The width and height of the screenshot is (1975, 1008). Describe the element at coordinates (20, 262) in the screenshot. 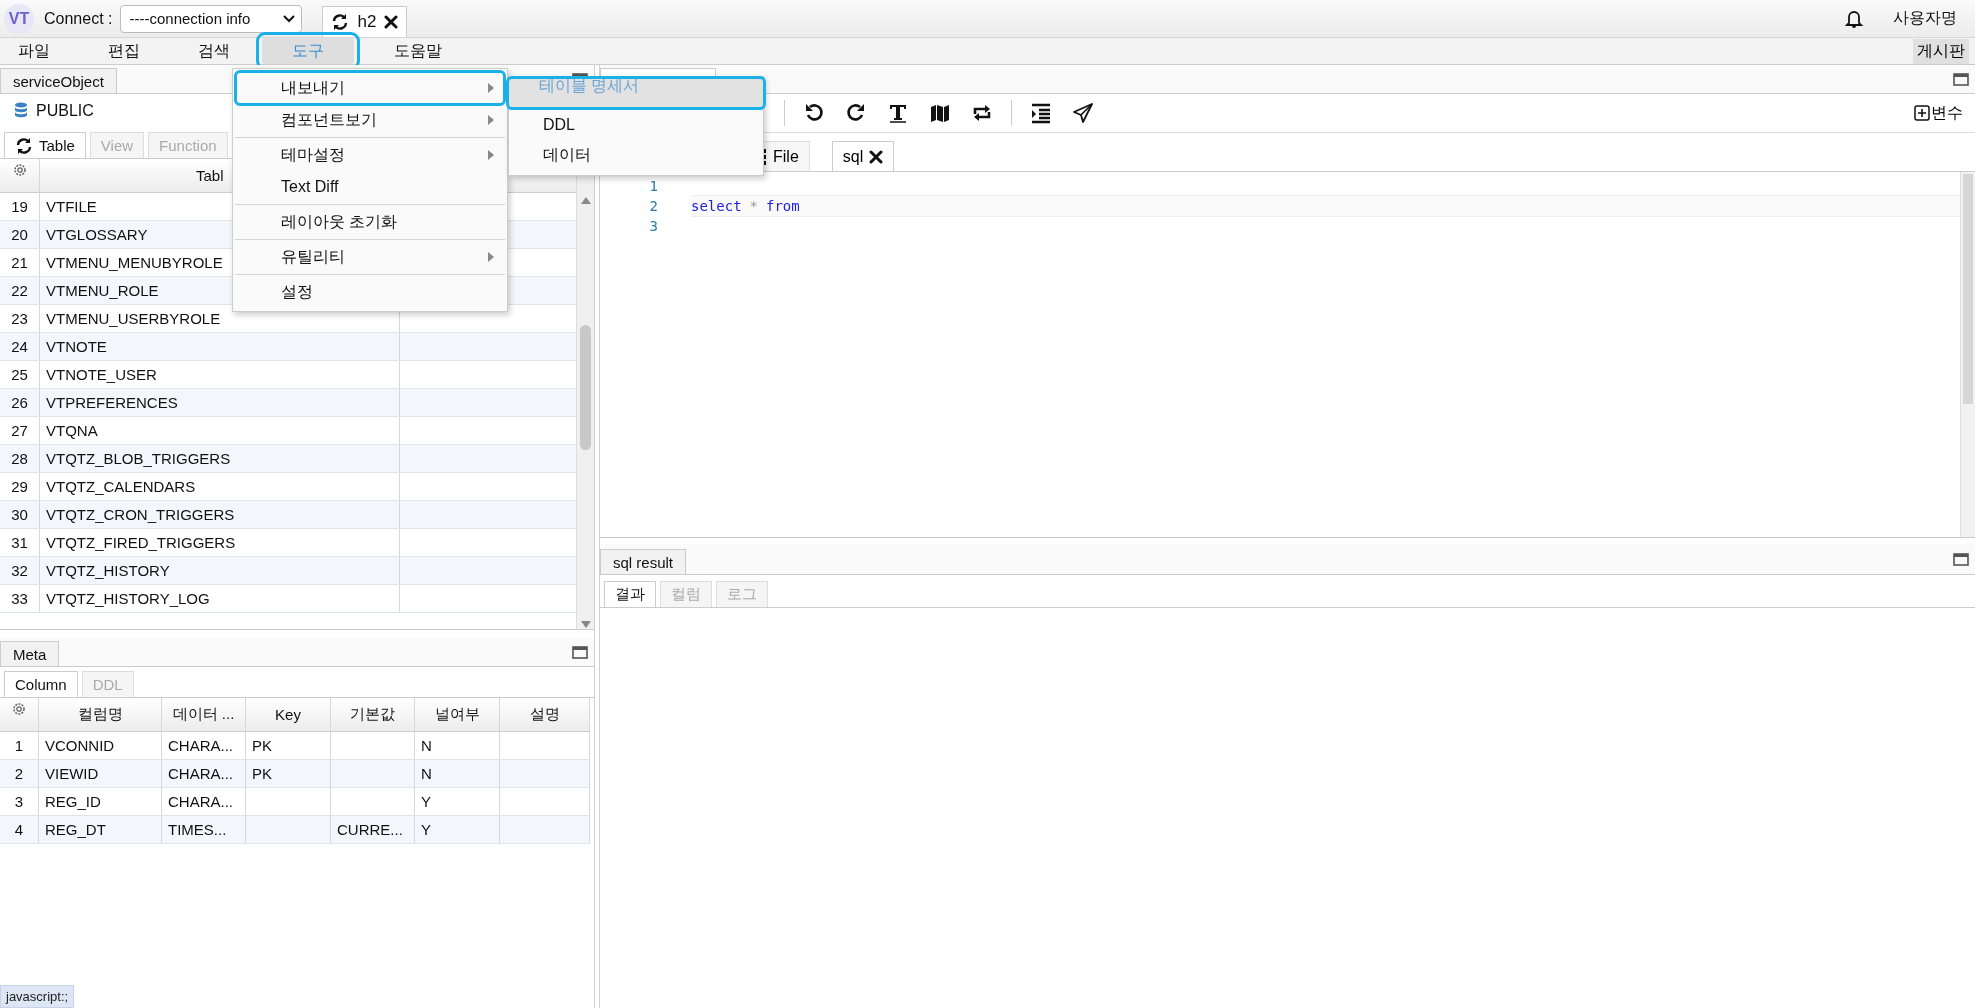

I see `row-number: 21` at that location.